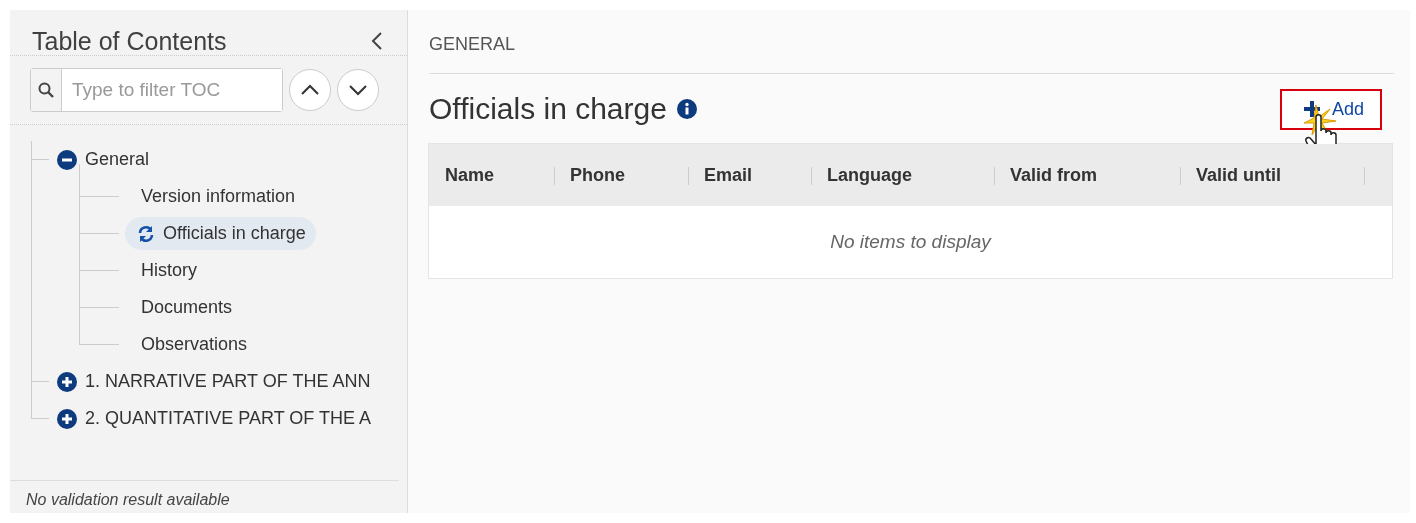 The width and height of the screenshot is (1416, 523). Describe the element at coordinates (146, 233) in the screenshot. I see `refresh-icon` at that location.